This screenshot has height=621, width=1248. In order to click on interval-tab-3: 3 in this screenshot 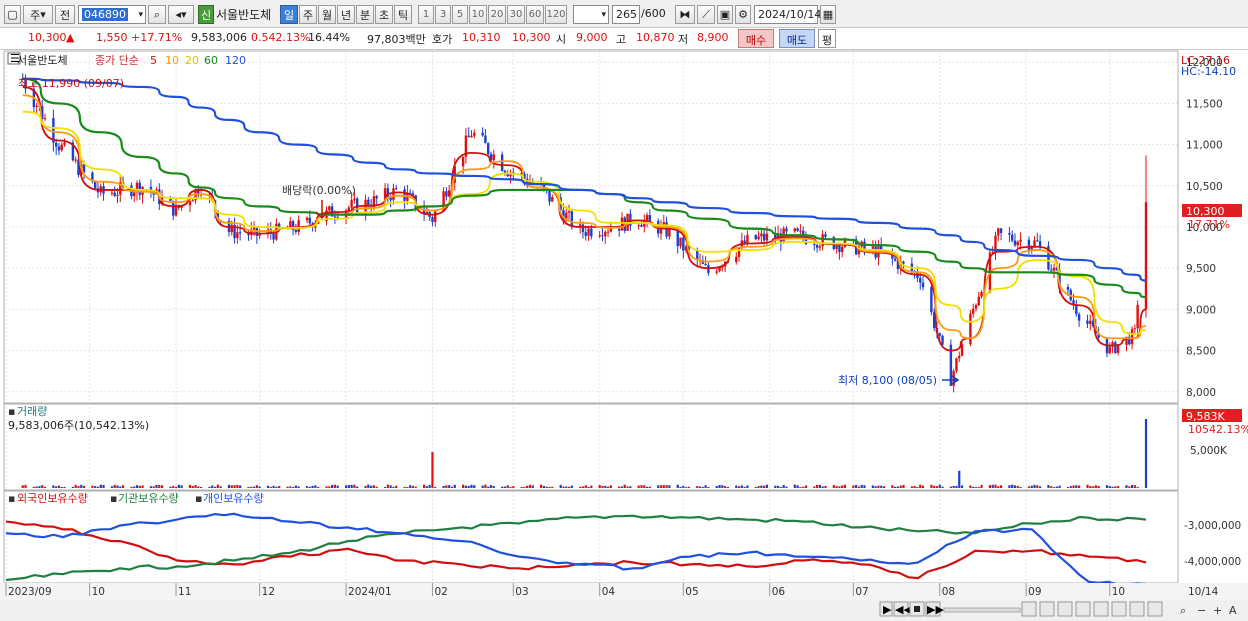, I will do `click(443, 14)`.